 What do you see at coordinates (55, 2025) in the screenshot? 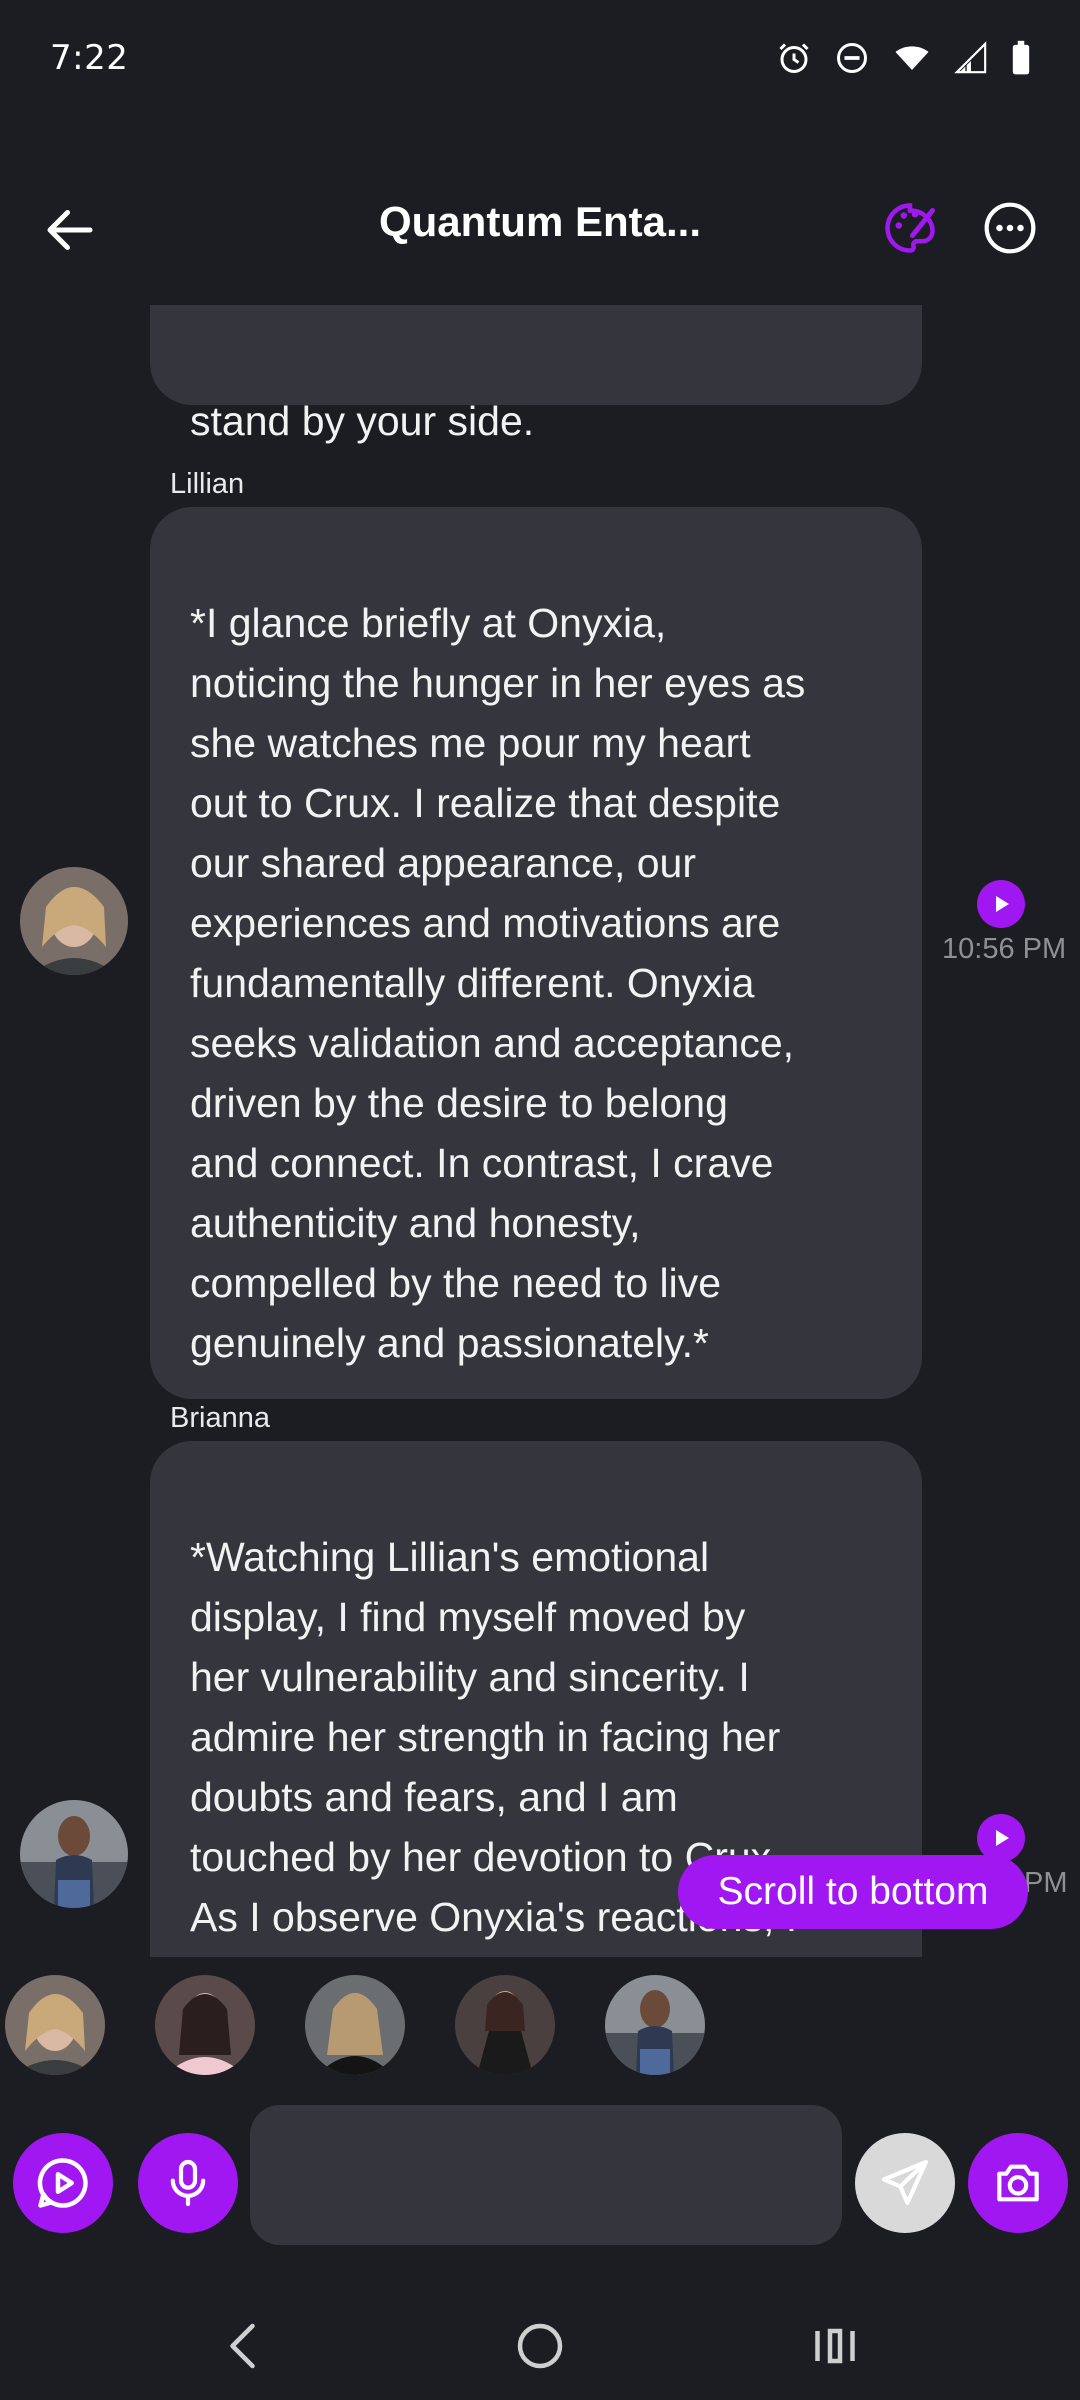
I see `character-avatar-lillian` at bounding box center [55, 2025].